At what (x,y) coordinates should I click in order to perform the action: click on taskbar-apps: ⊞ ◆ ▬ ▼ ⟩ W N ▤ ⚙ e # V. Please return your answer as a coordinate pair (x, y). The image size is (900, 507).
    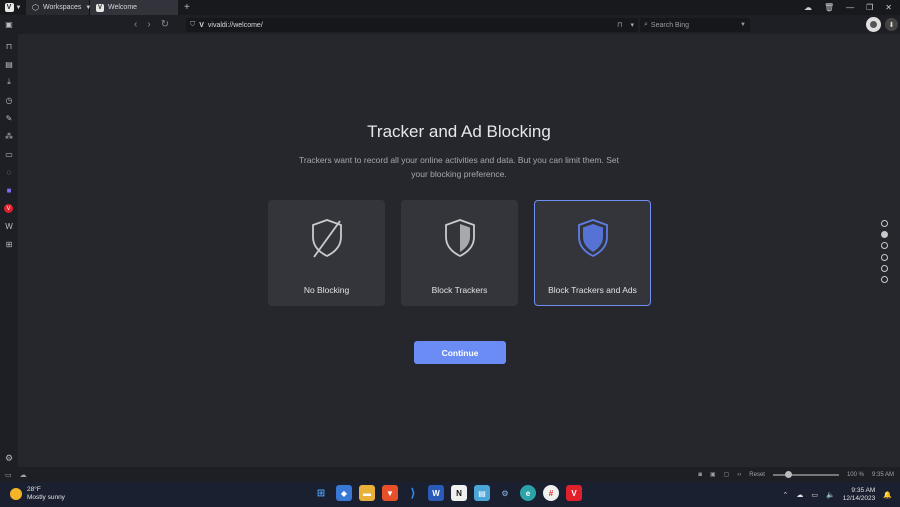
    Looking at the image, I should click on (447, 493).